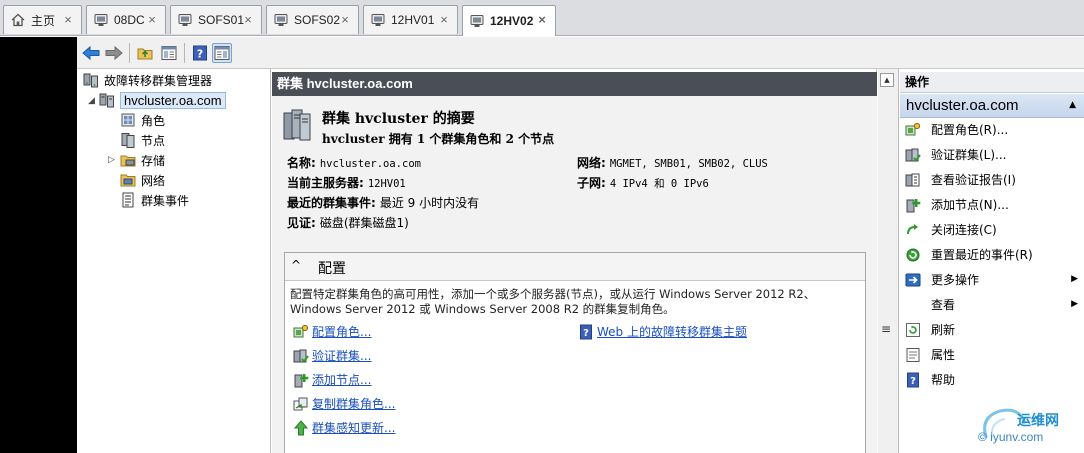 The height and width of the screenshot is (453, 1084). I want to click on pane-splitter: ▲ ≡, so click(888, 261).